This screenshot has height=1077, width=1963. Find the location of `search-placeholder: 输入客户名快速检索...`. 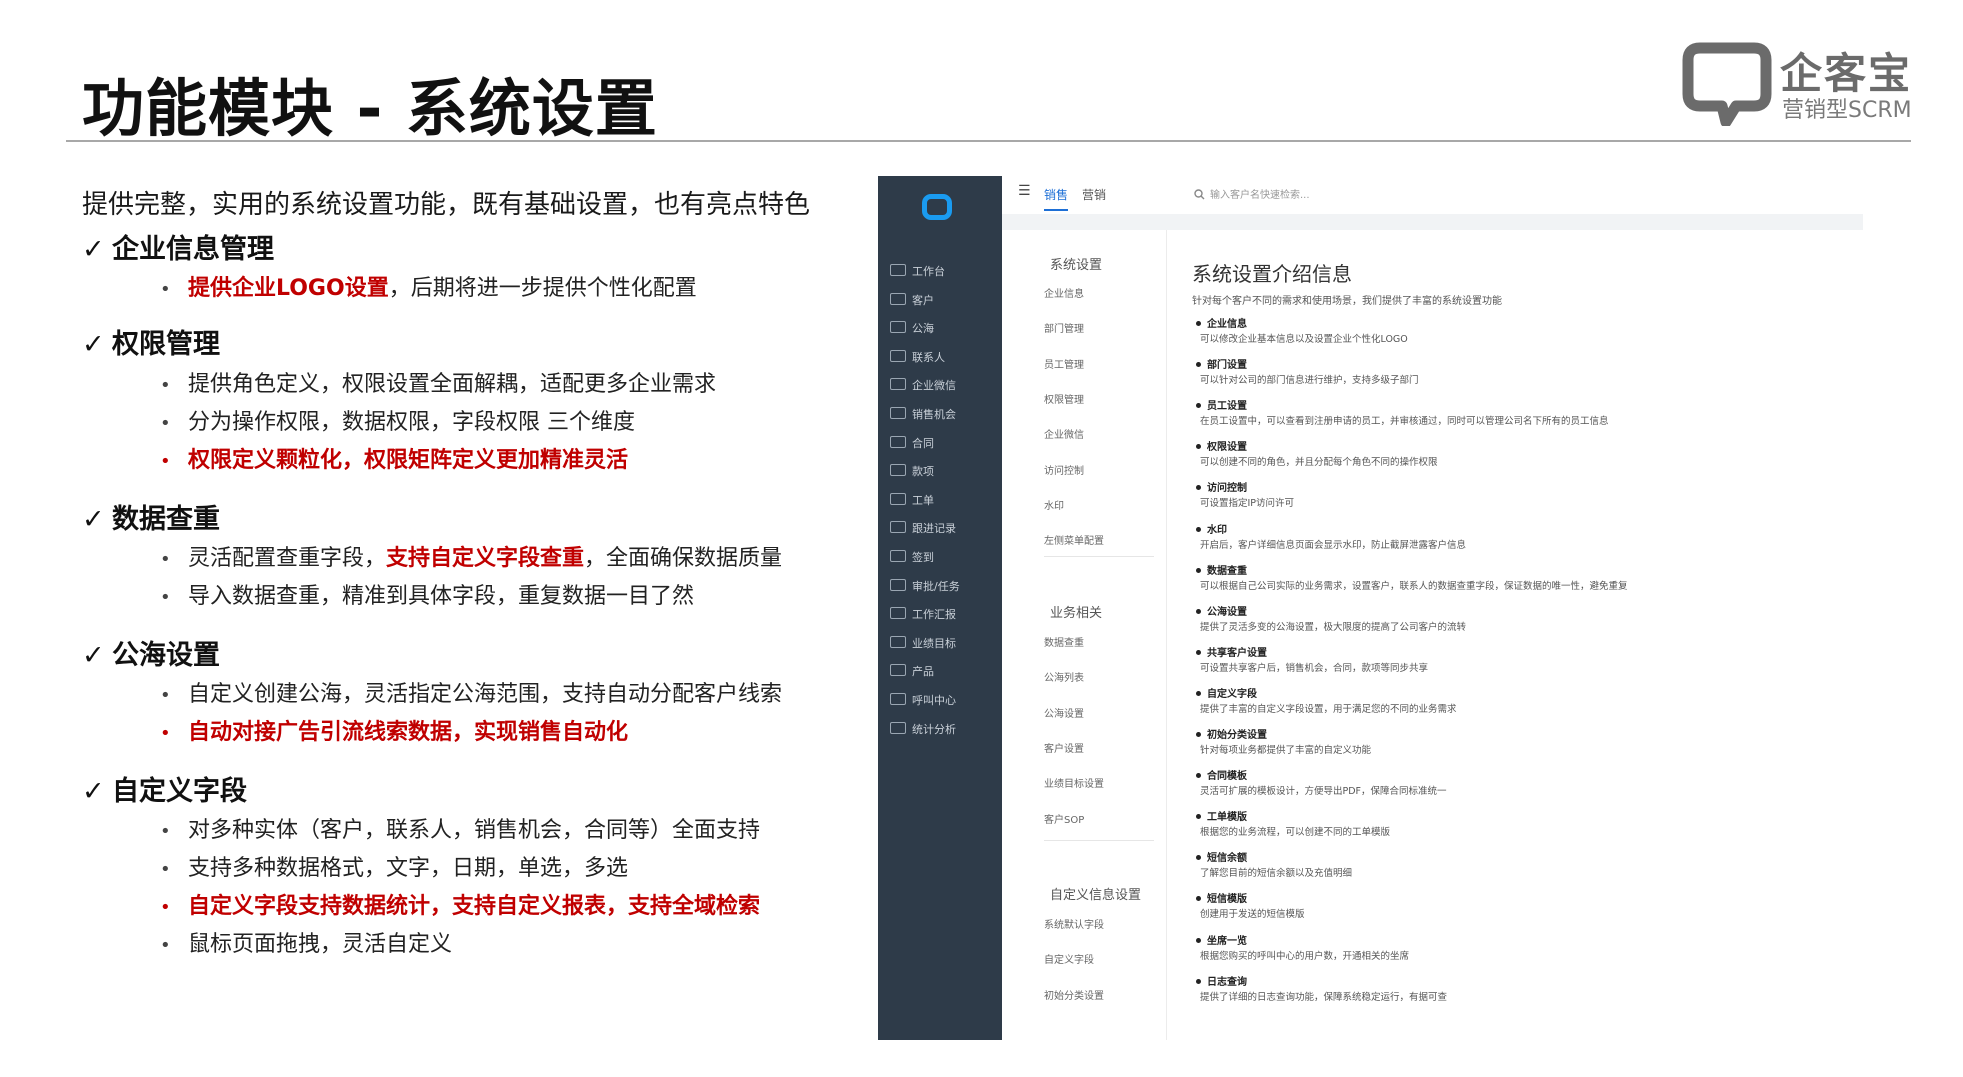

search-placeholder: 输入客户名快速检索... is located at coordinates (1260, 195).